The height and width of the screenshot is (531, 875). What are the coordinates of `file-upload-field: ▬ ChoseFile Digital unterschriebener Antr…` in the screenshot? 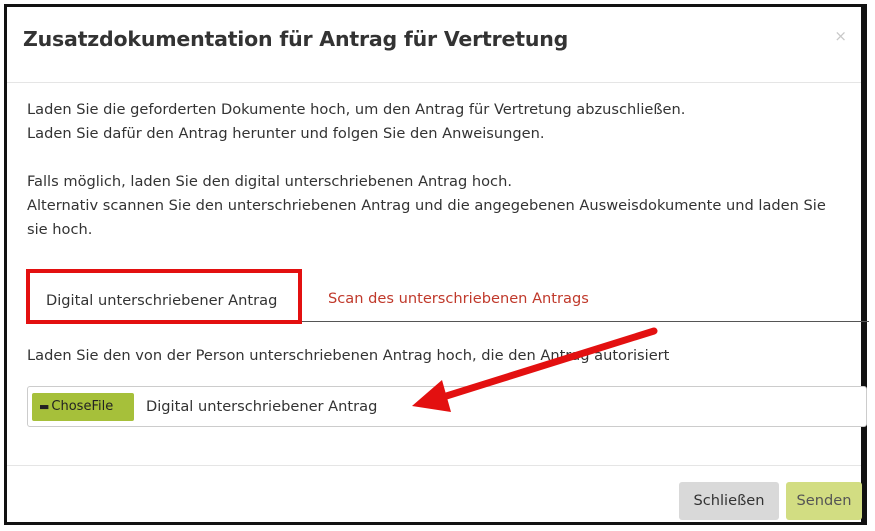 It's located at (447, 406).